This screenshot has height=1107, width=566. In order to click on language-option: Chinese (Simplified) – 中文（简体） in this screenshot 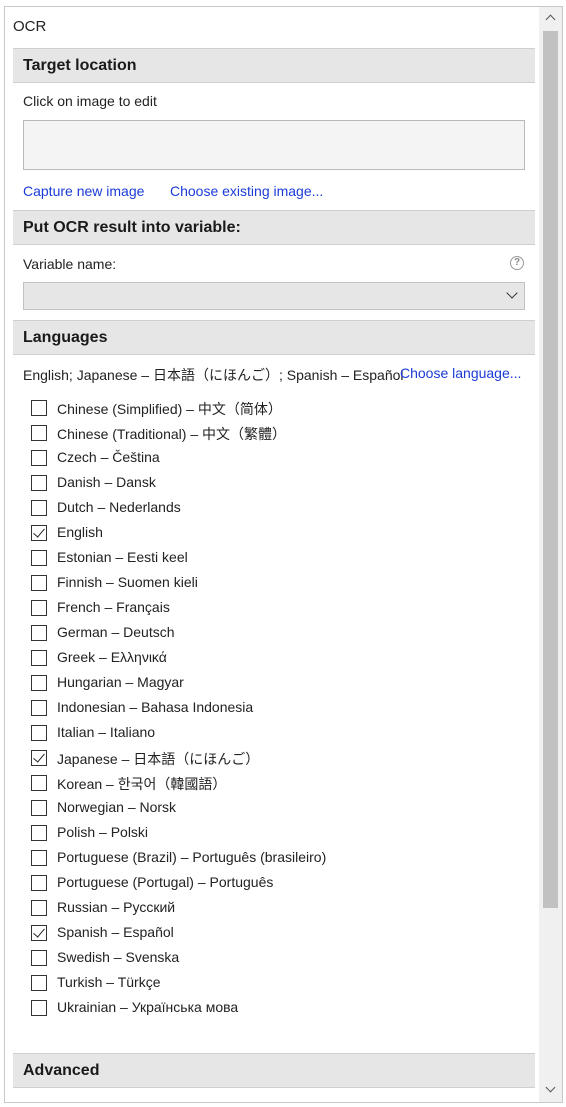, I will do `click(241, 409)`.